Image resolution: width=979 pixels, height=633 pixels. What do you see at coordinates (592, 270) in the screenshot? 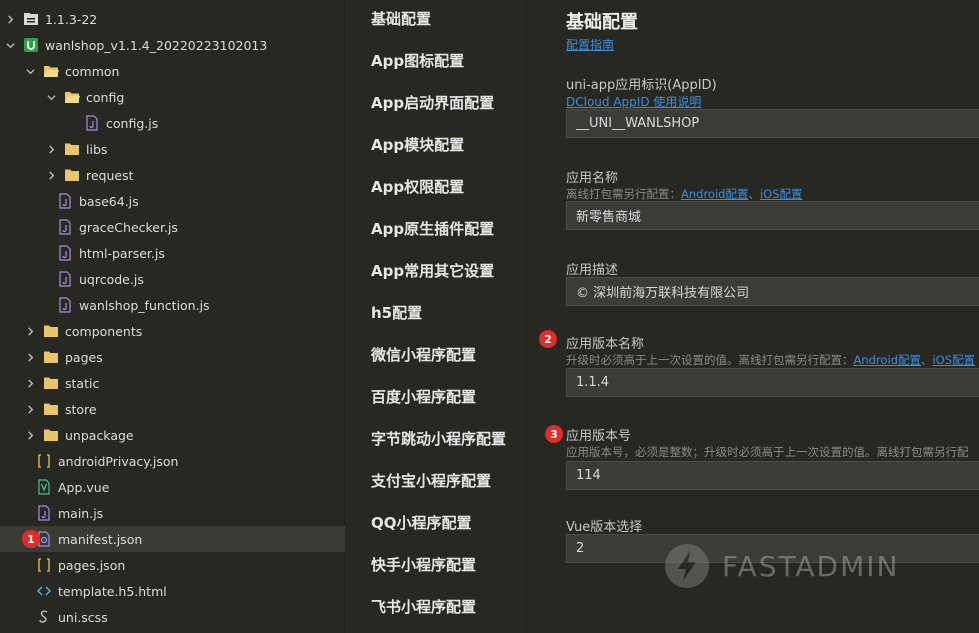
I see `app-desc-label: 应用描述` at bounding box center [592, 270].